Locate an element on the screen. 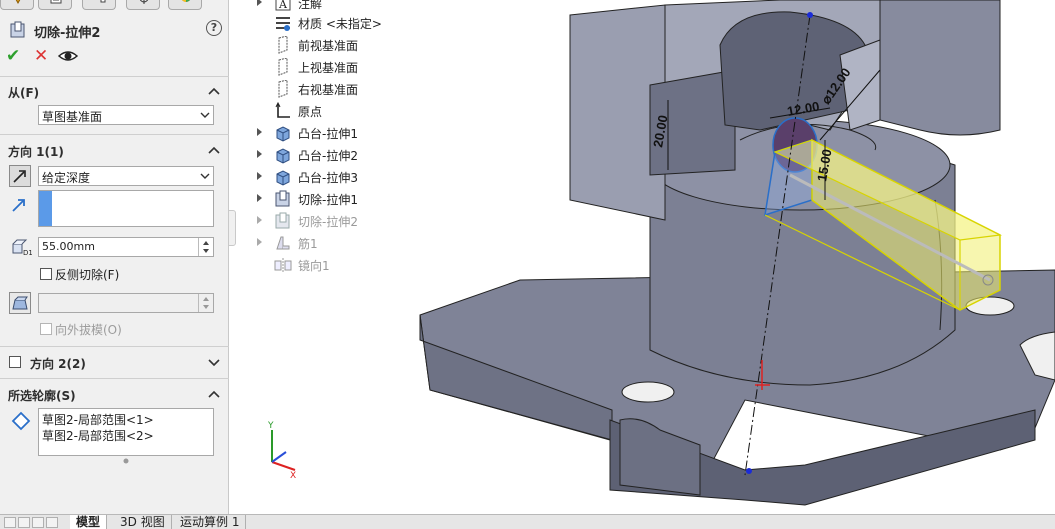  feature-title: 切除-拉伸2 is located at coordinates (67, 33).